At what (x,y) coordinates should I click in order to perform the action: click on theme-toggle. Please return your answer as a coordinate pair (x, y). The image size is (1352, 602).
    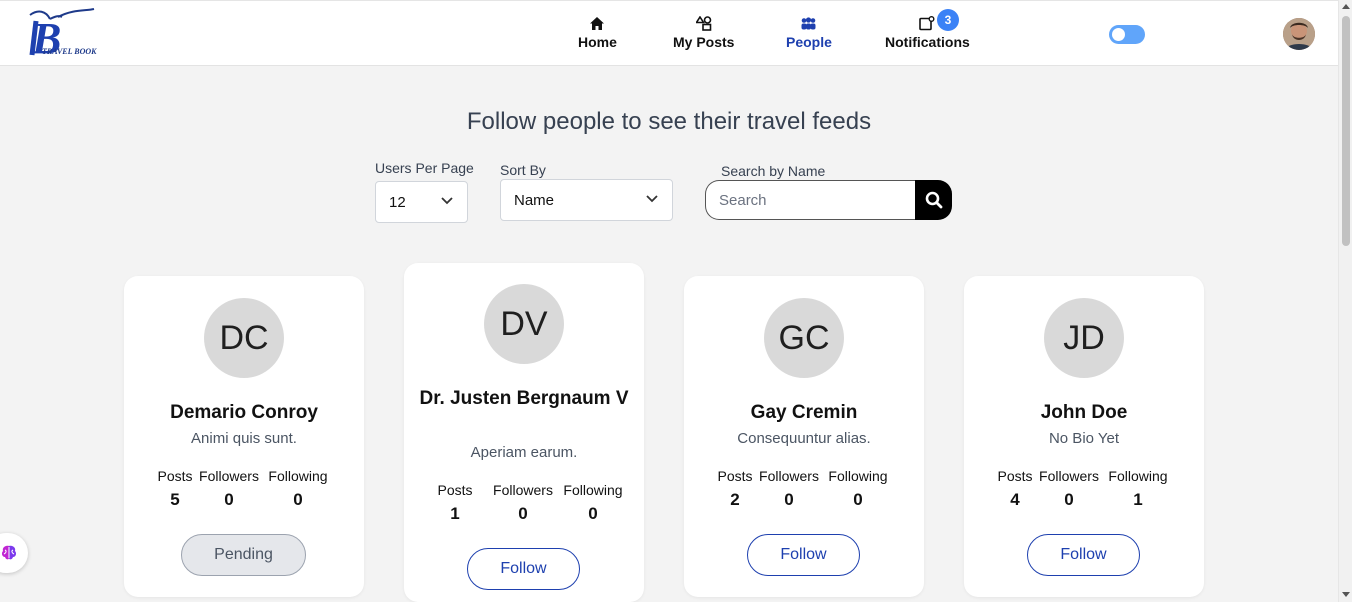
    Looking at the image, I should click on (1127, 34).